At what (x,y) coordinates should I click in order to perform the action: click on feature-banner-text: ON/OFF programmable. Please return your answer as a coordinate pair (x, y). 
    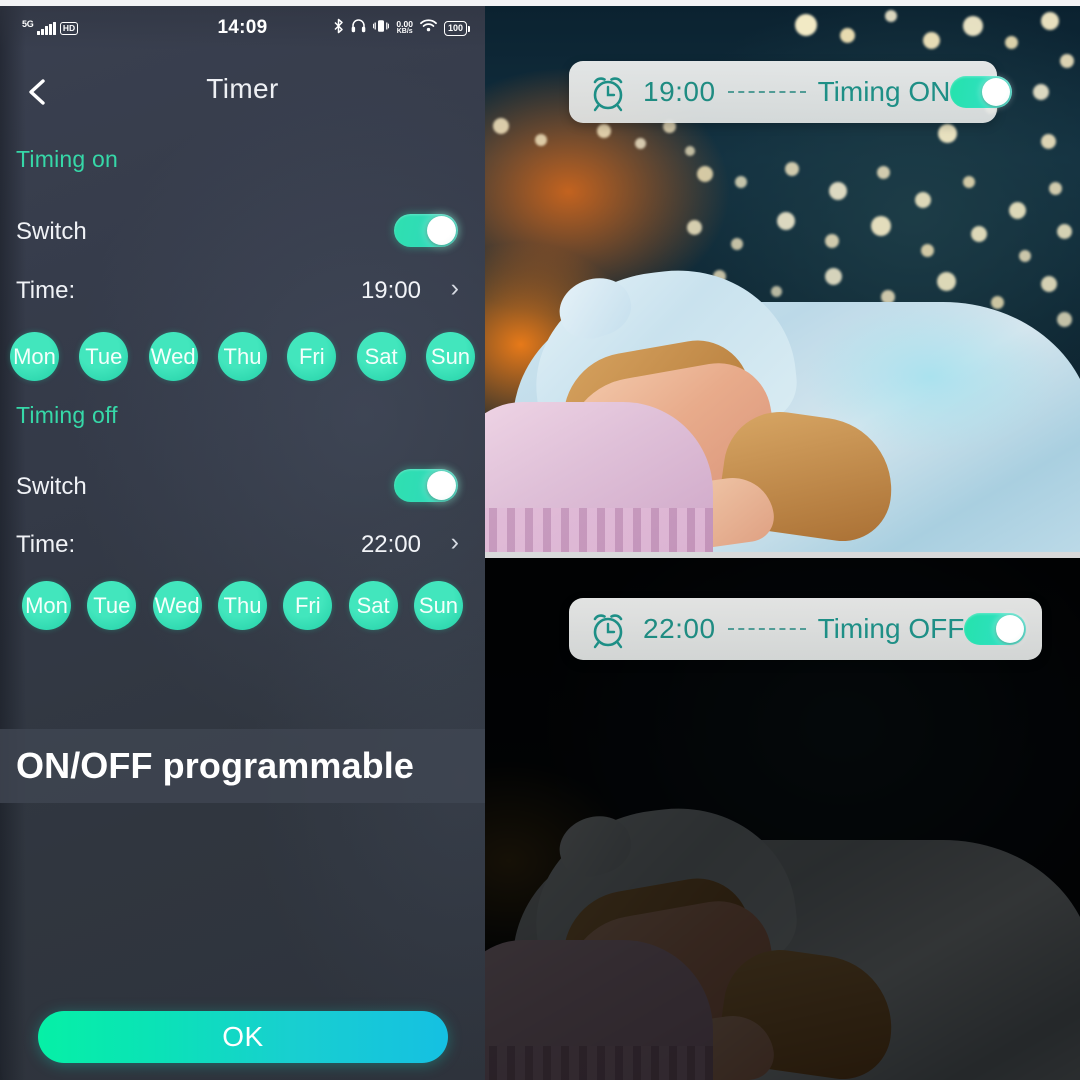
    Looking at the image, I should click on (215, 765).